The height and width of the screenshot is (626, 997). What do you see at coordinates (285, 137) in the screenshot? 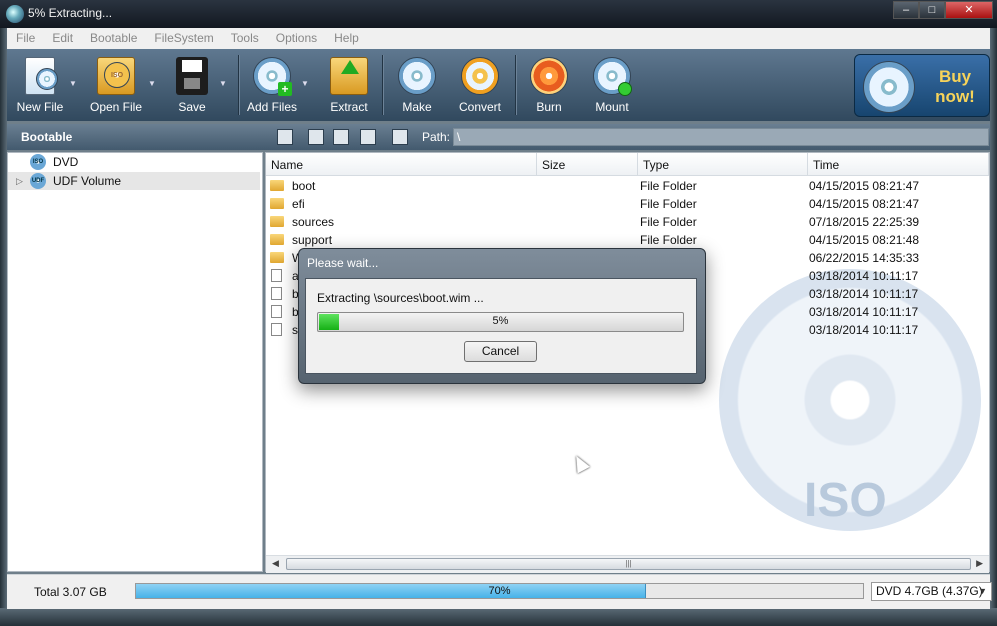
I see `up-folder-icon` at bounding box center [285, 137].